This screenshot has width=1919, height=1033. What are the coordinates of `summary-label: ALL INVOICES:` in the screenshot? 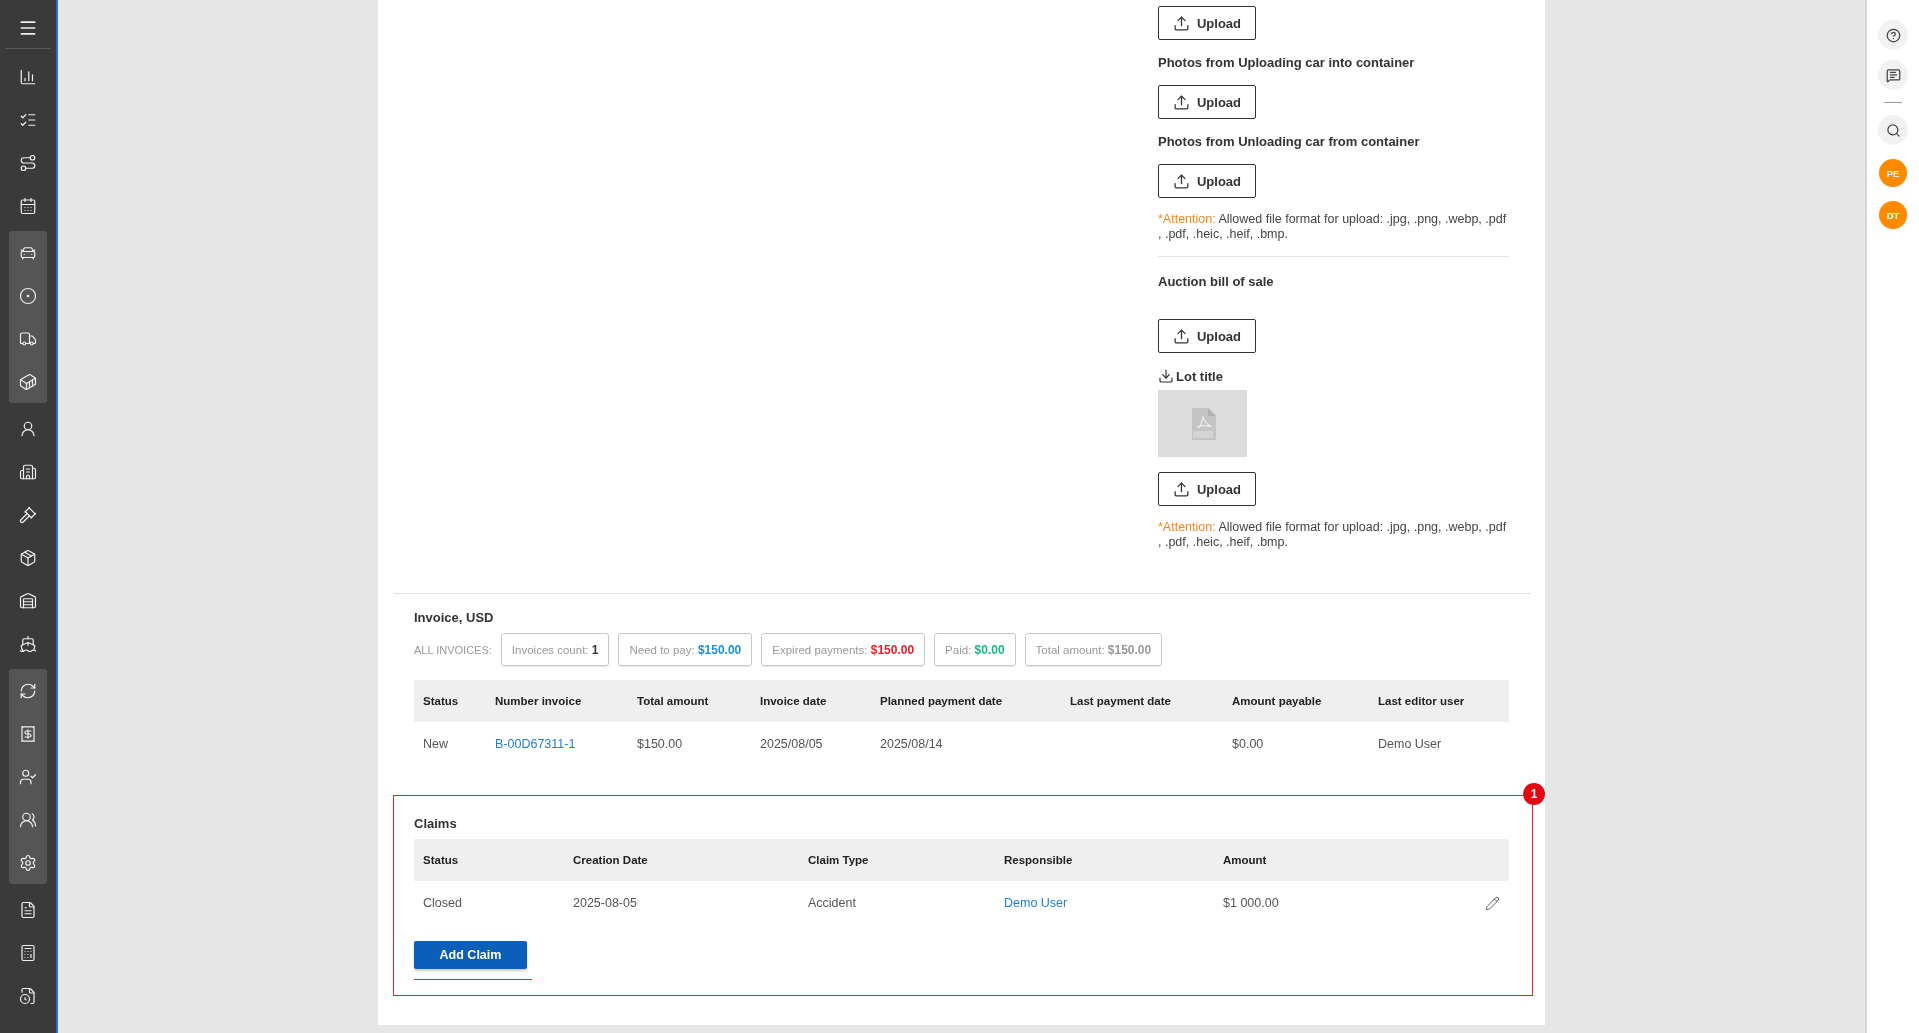 It's located at (453, 649).